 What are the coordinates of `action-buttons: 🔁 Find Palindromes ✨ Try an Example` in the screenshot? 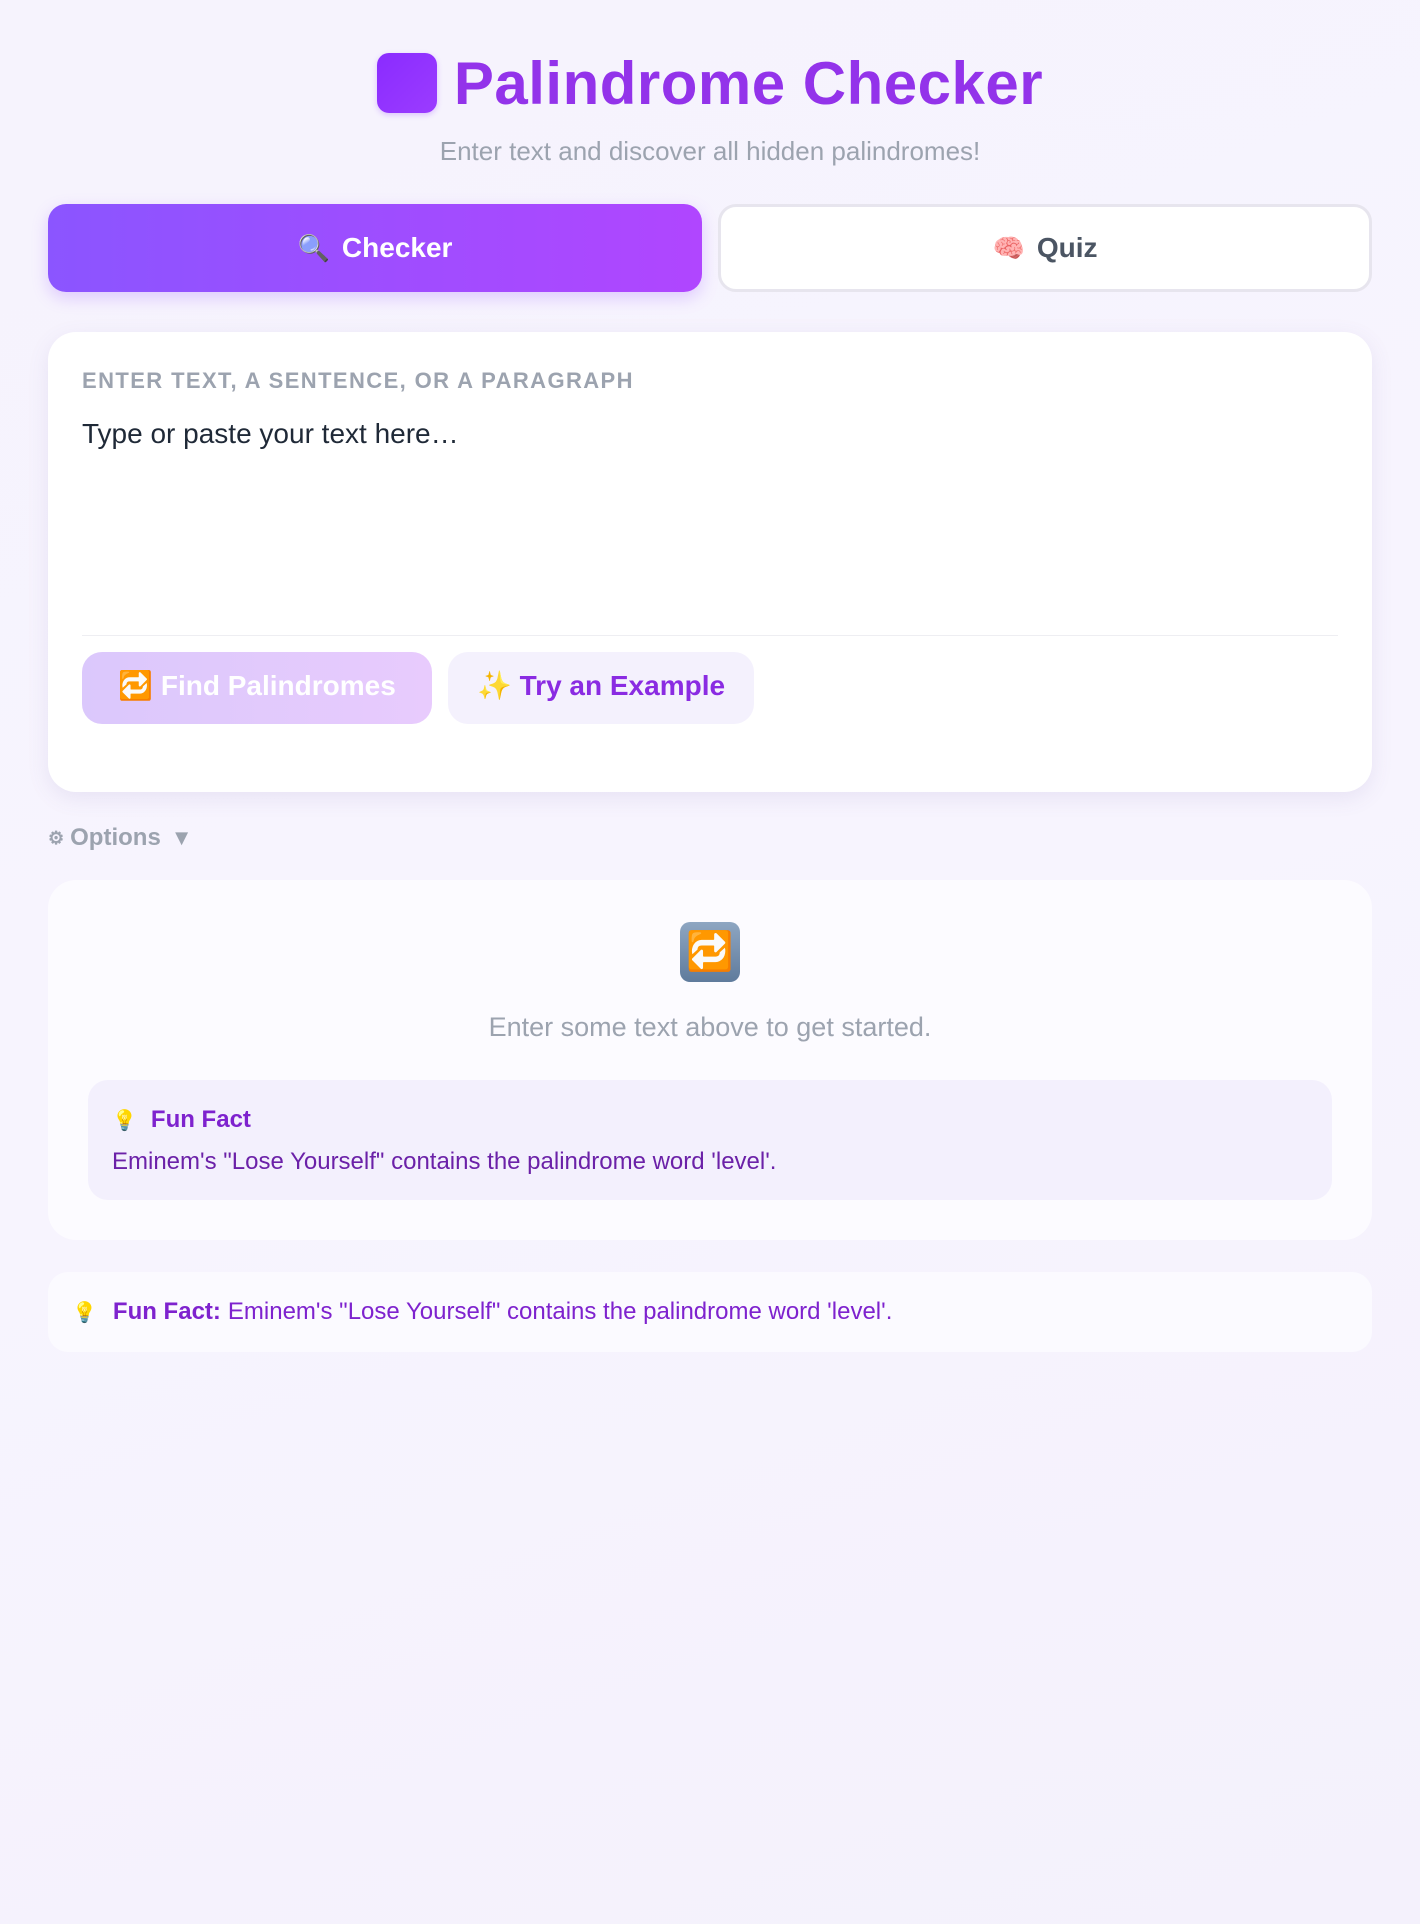 It's located at (710, 697).